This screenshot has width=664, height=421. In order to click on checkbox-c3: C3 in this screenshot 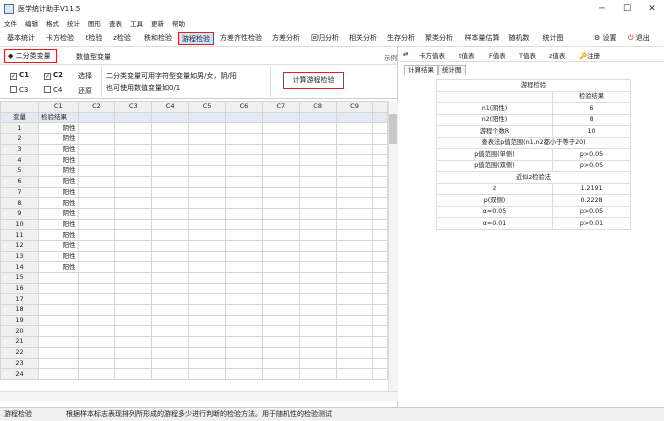, I will do `click(19, 90)`.